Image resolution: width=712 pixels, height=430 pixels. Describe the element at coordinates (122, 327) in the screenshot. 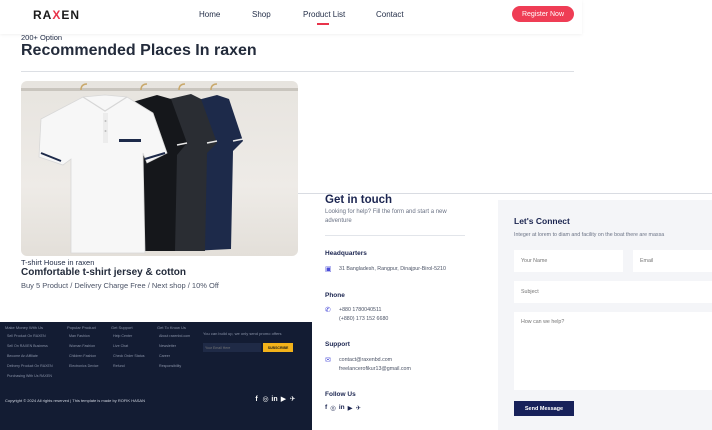

I see `footer-col-title: Get Support` at that location.